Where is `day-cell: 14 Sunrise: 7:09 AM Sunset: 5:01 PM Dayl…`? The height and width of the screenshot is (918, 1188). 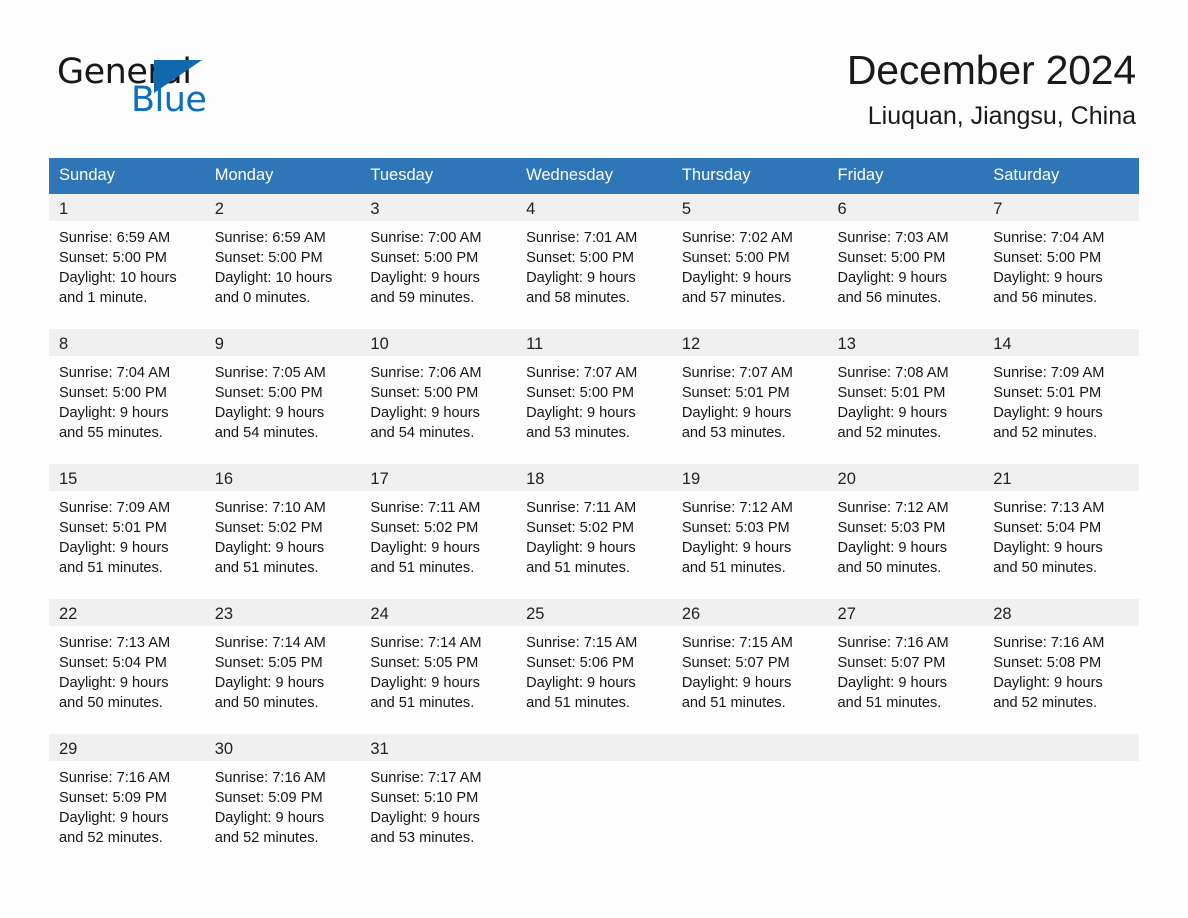
day-cell: 14 Sunrise: 7:09 AM Sunset: 5:01 PM Dayl… is located at coordinates (1061, 396).